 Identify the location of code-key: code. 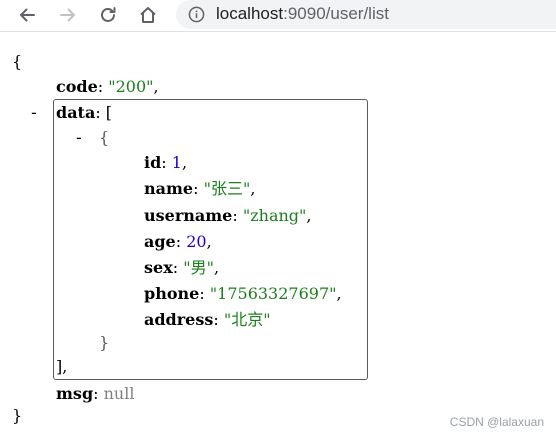
(77, 86).